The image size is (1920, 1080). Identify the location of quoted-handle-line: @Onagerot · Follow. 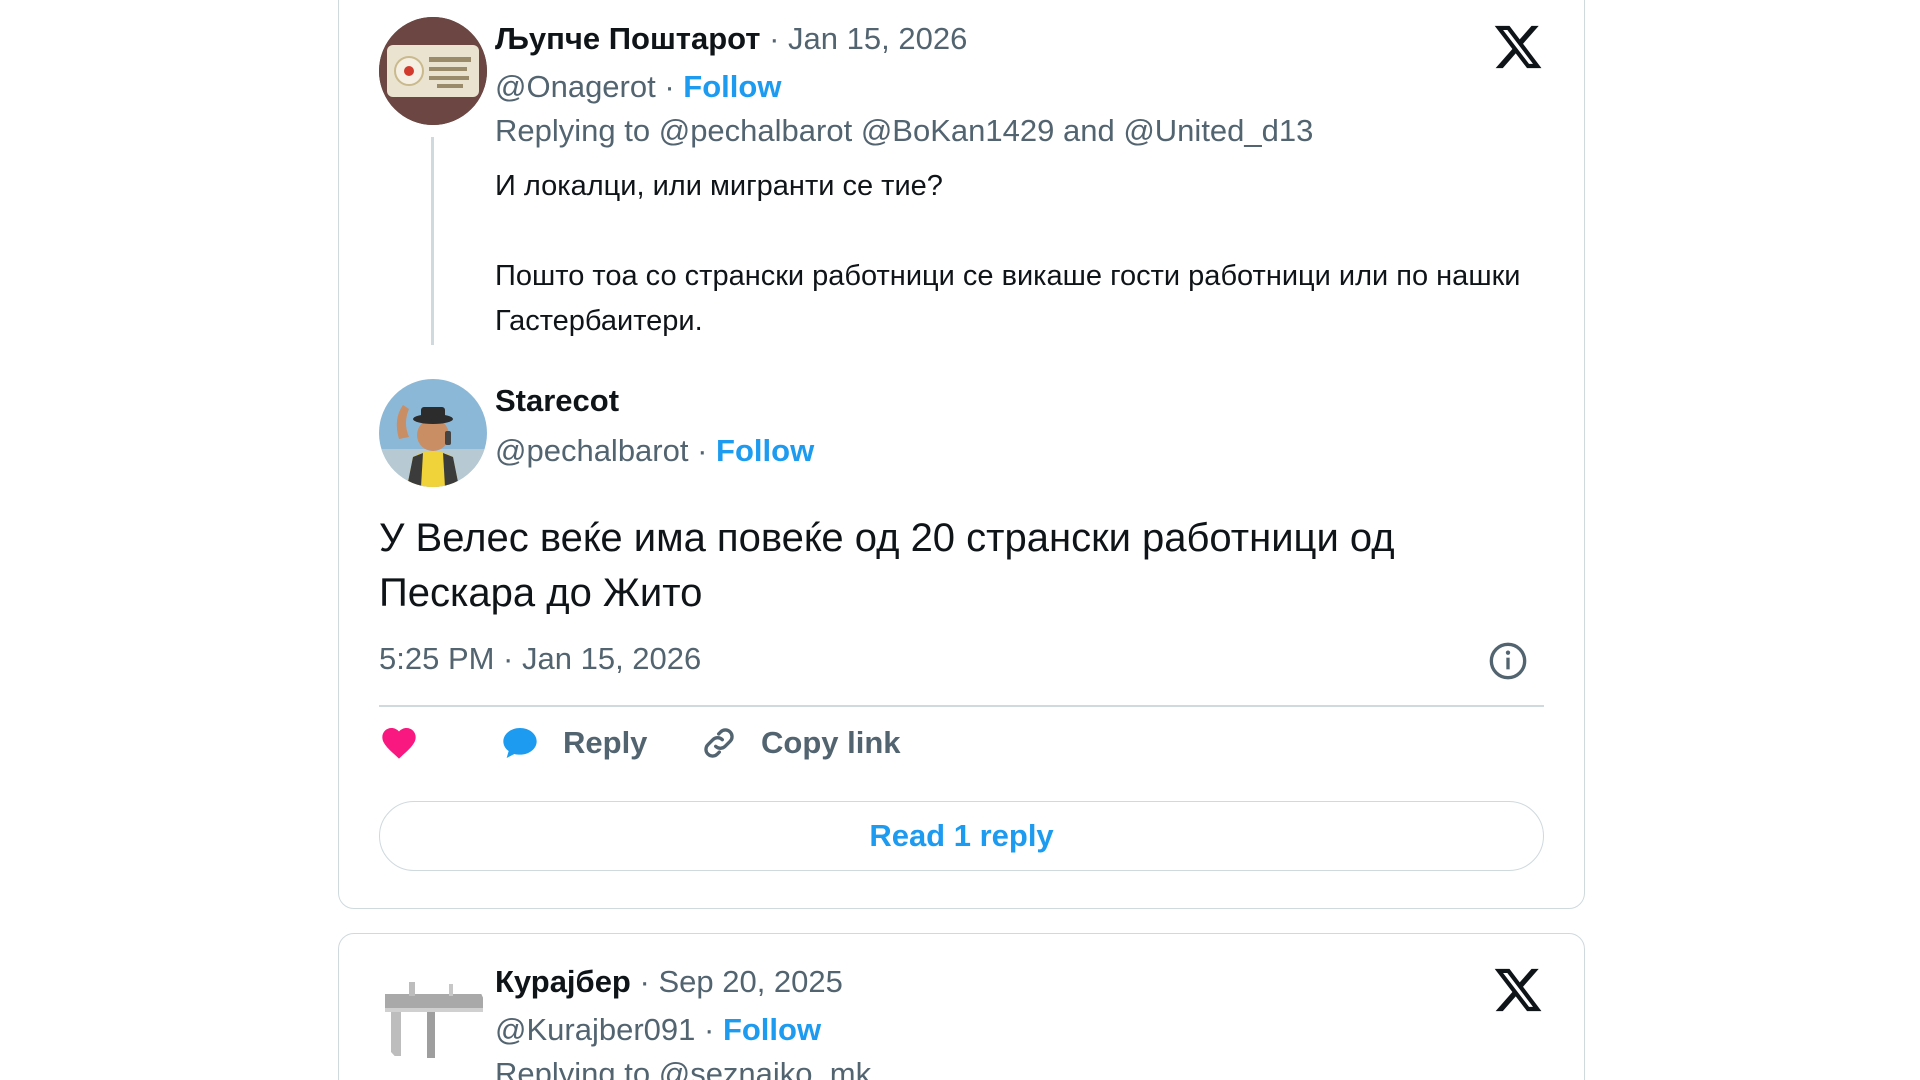
(638, 87).